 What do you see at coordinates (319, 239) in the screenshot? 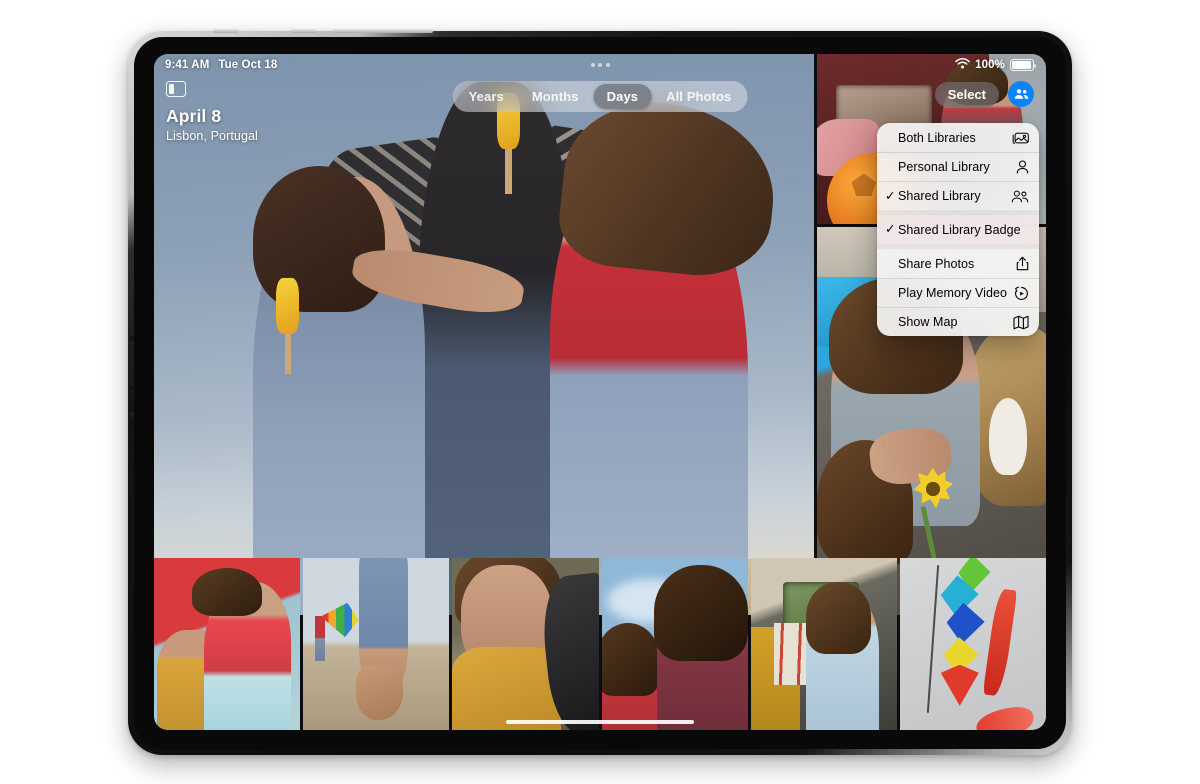
I see `hero-hair-left` at bounding box center [319, 239].